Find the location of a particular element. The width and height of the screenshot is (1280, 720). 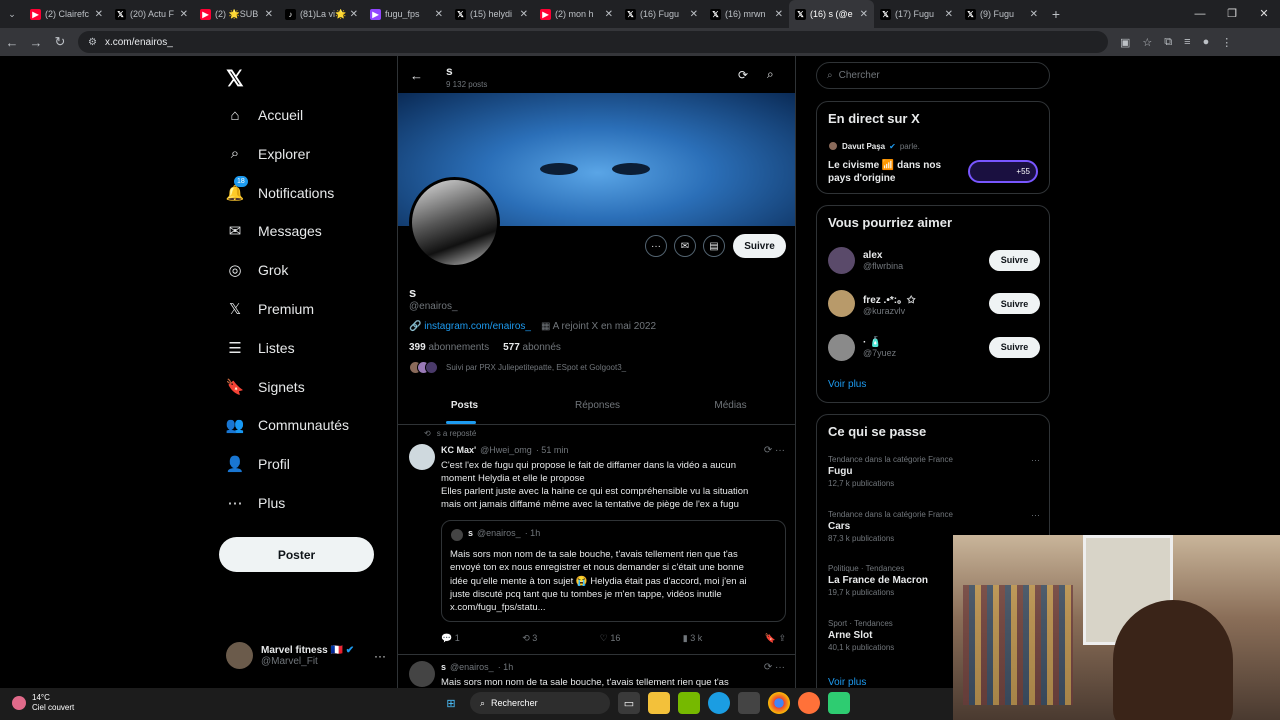

back-icon: ← is located at coordinates (12, 42).